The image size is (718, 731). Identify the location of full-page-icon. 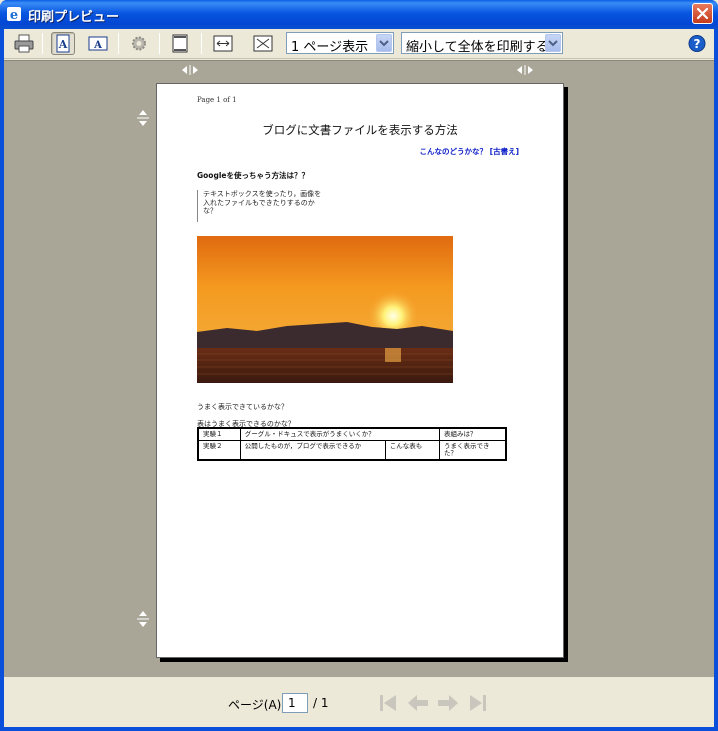
(263, 43).